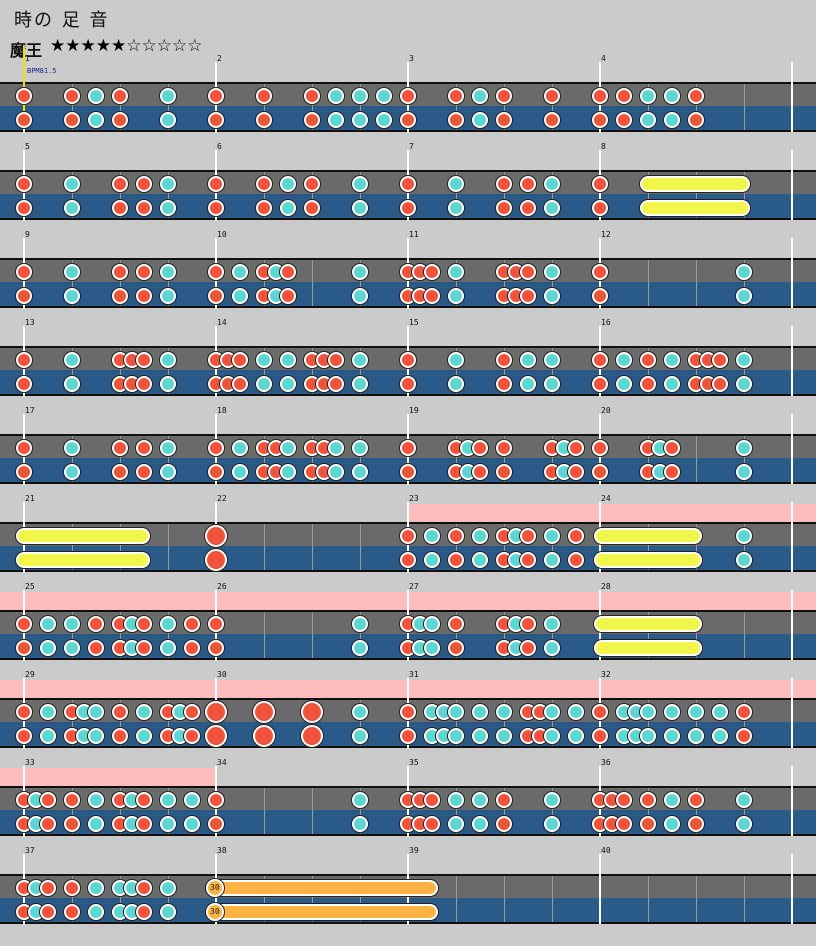 The height and width of the screenshot is (946, 816). I want to click on balloon-roll, so click(322, 888).